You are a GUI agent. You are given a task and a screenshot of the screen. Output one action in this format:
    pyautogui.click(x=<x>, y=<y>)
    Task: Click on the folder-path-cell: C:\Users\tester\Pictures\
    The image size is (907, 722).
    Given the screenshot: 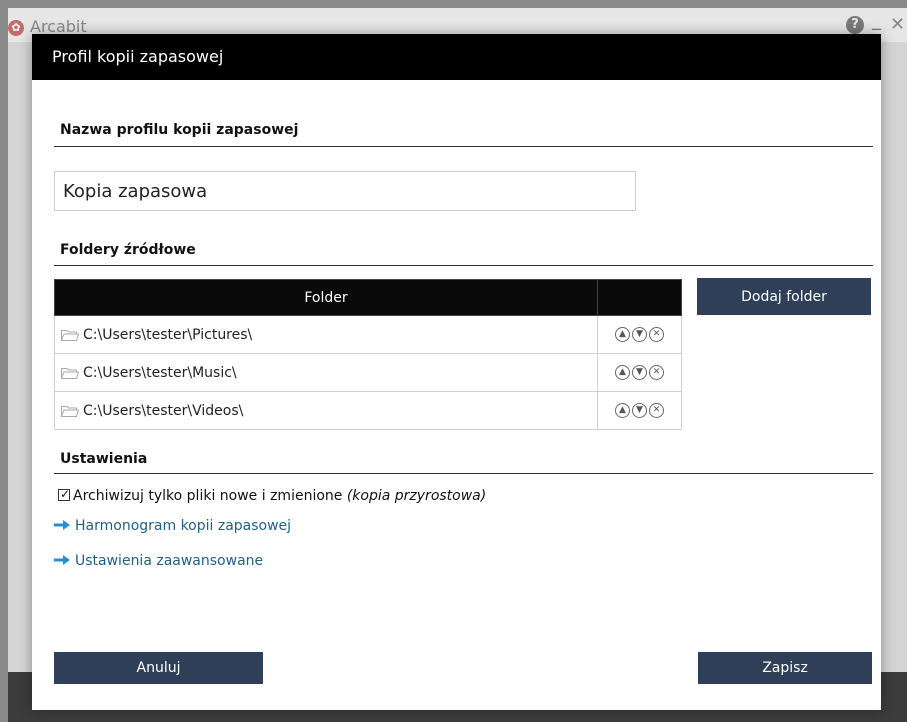 What is the action you would take?
    pyautogui.click(x=326, y=334)
    